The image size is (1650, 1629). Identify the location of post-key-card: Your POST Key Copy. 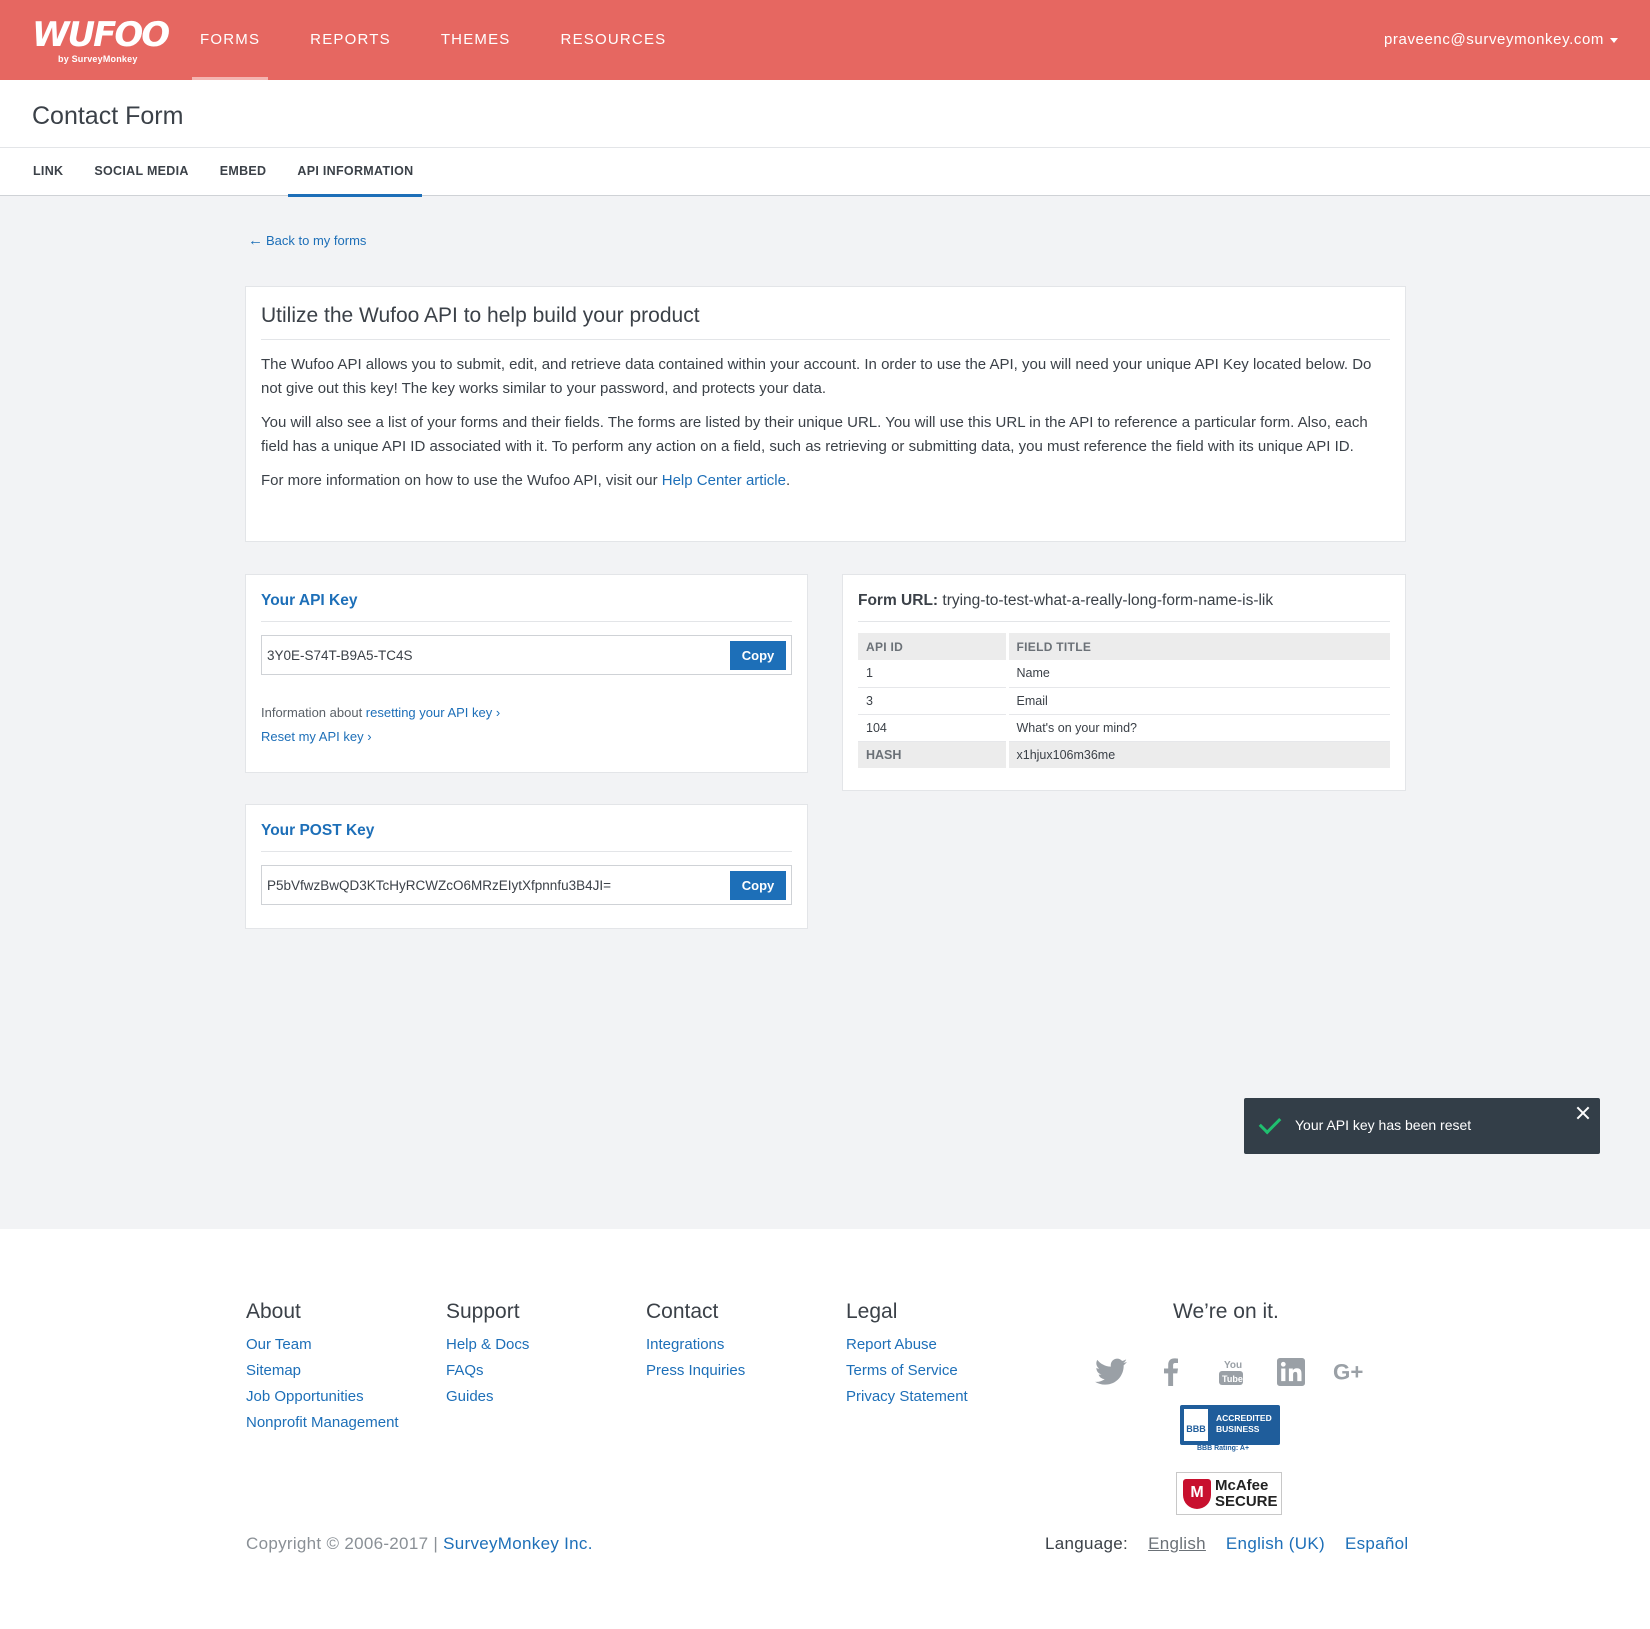
(526, 866).